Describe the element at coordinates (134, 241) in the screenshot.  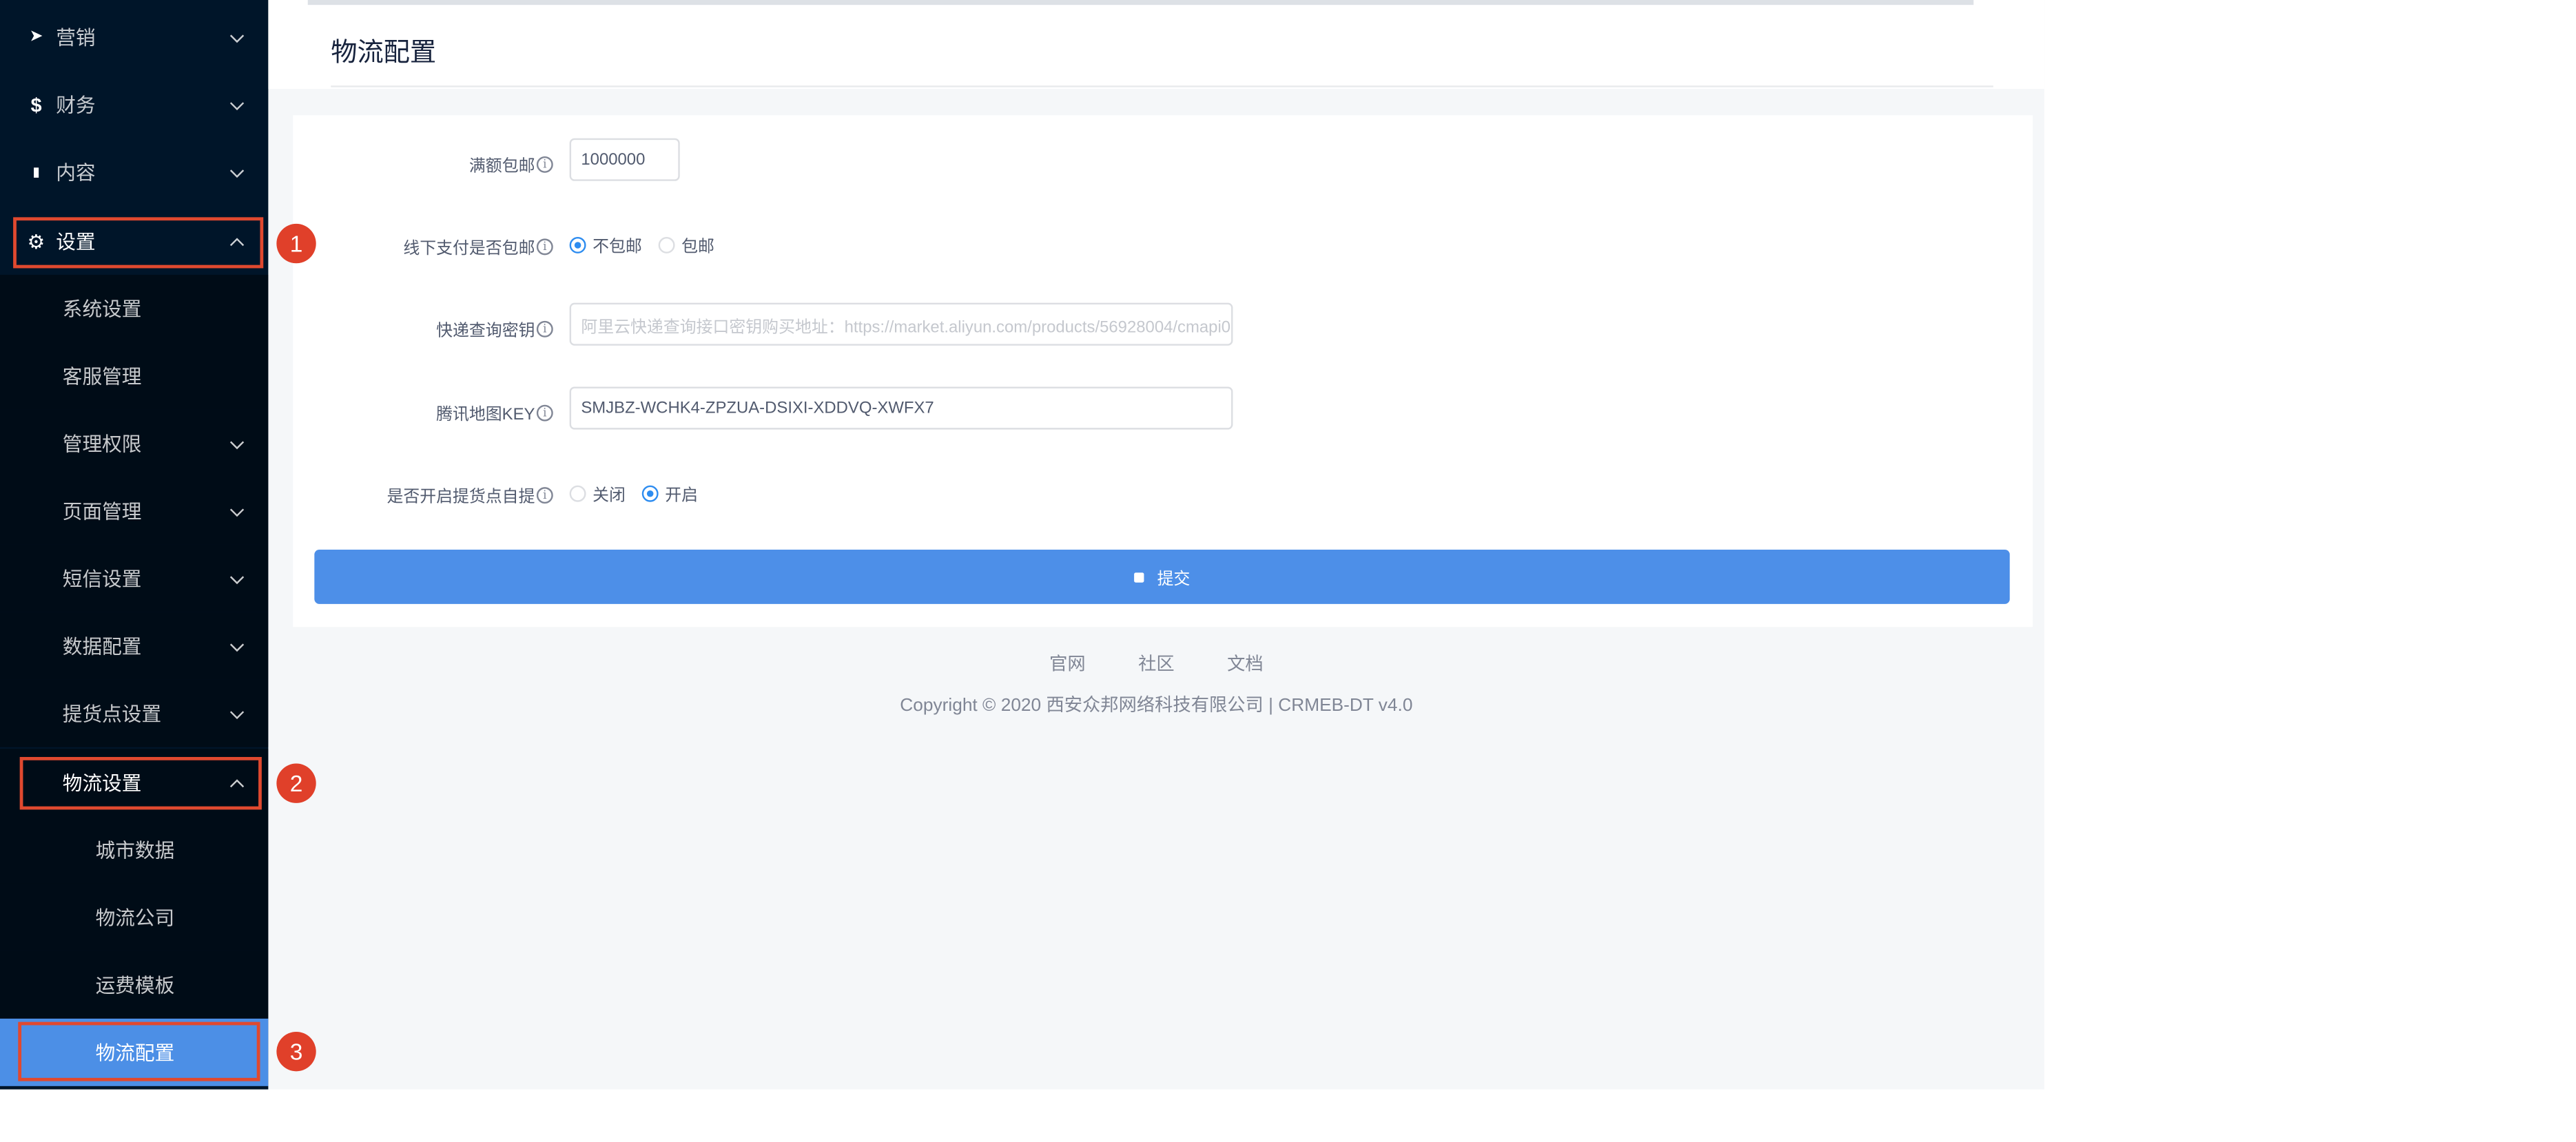
I see `sidebar-item-settings: ⚙ 设置` at that location.